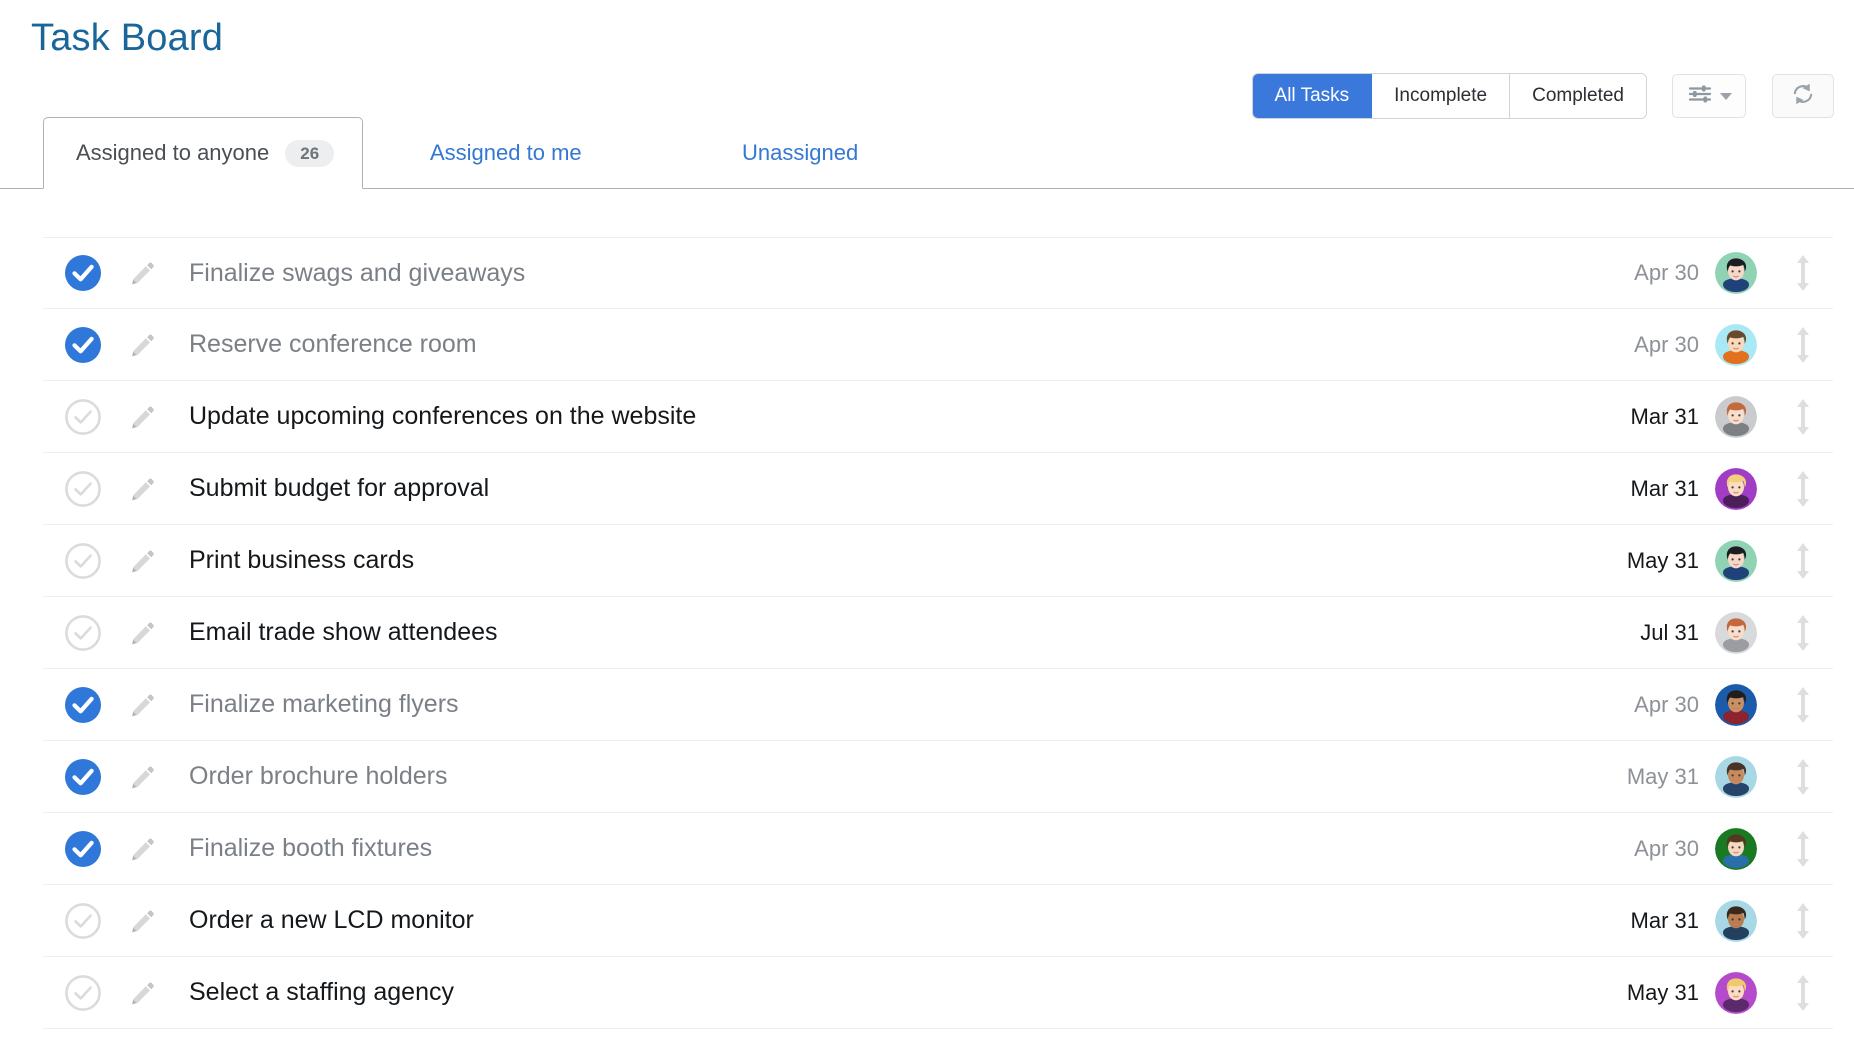  I want to click on task-due-date: May 31, so click(1662, 776).